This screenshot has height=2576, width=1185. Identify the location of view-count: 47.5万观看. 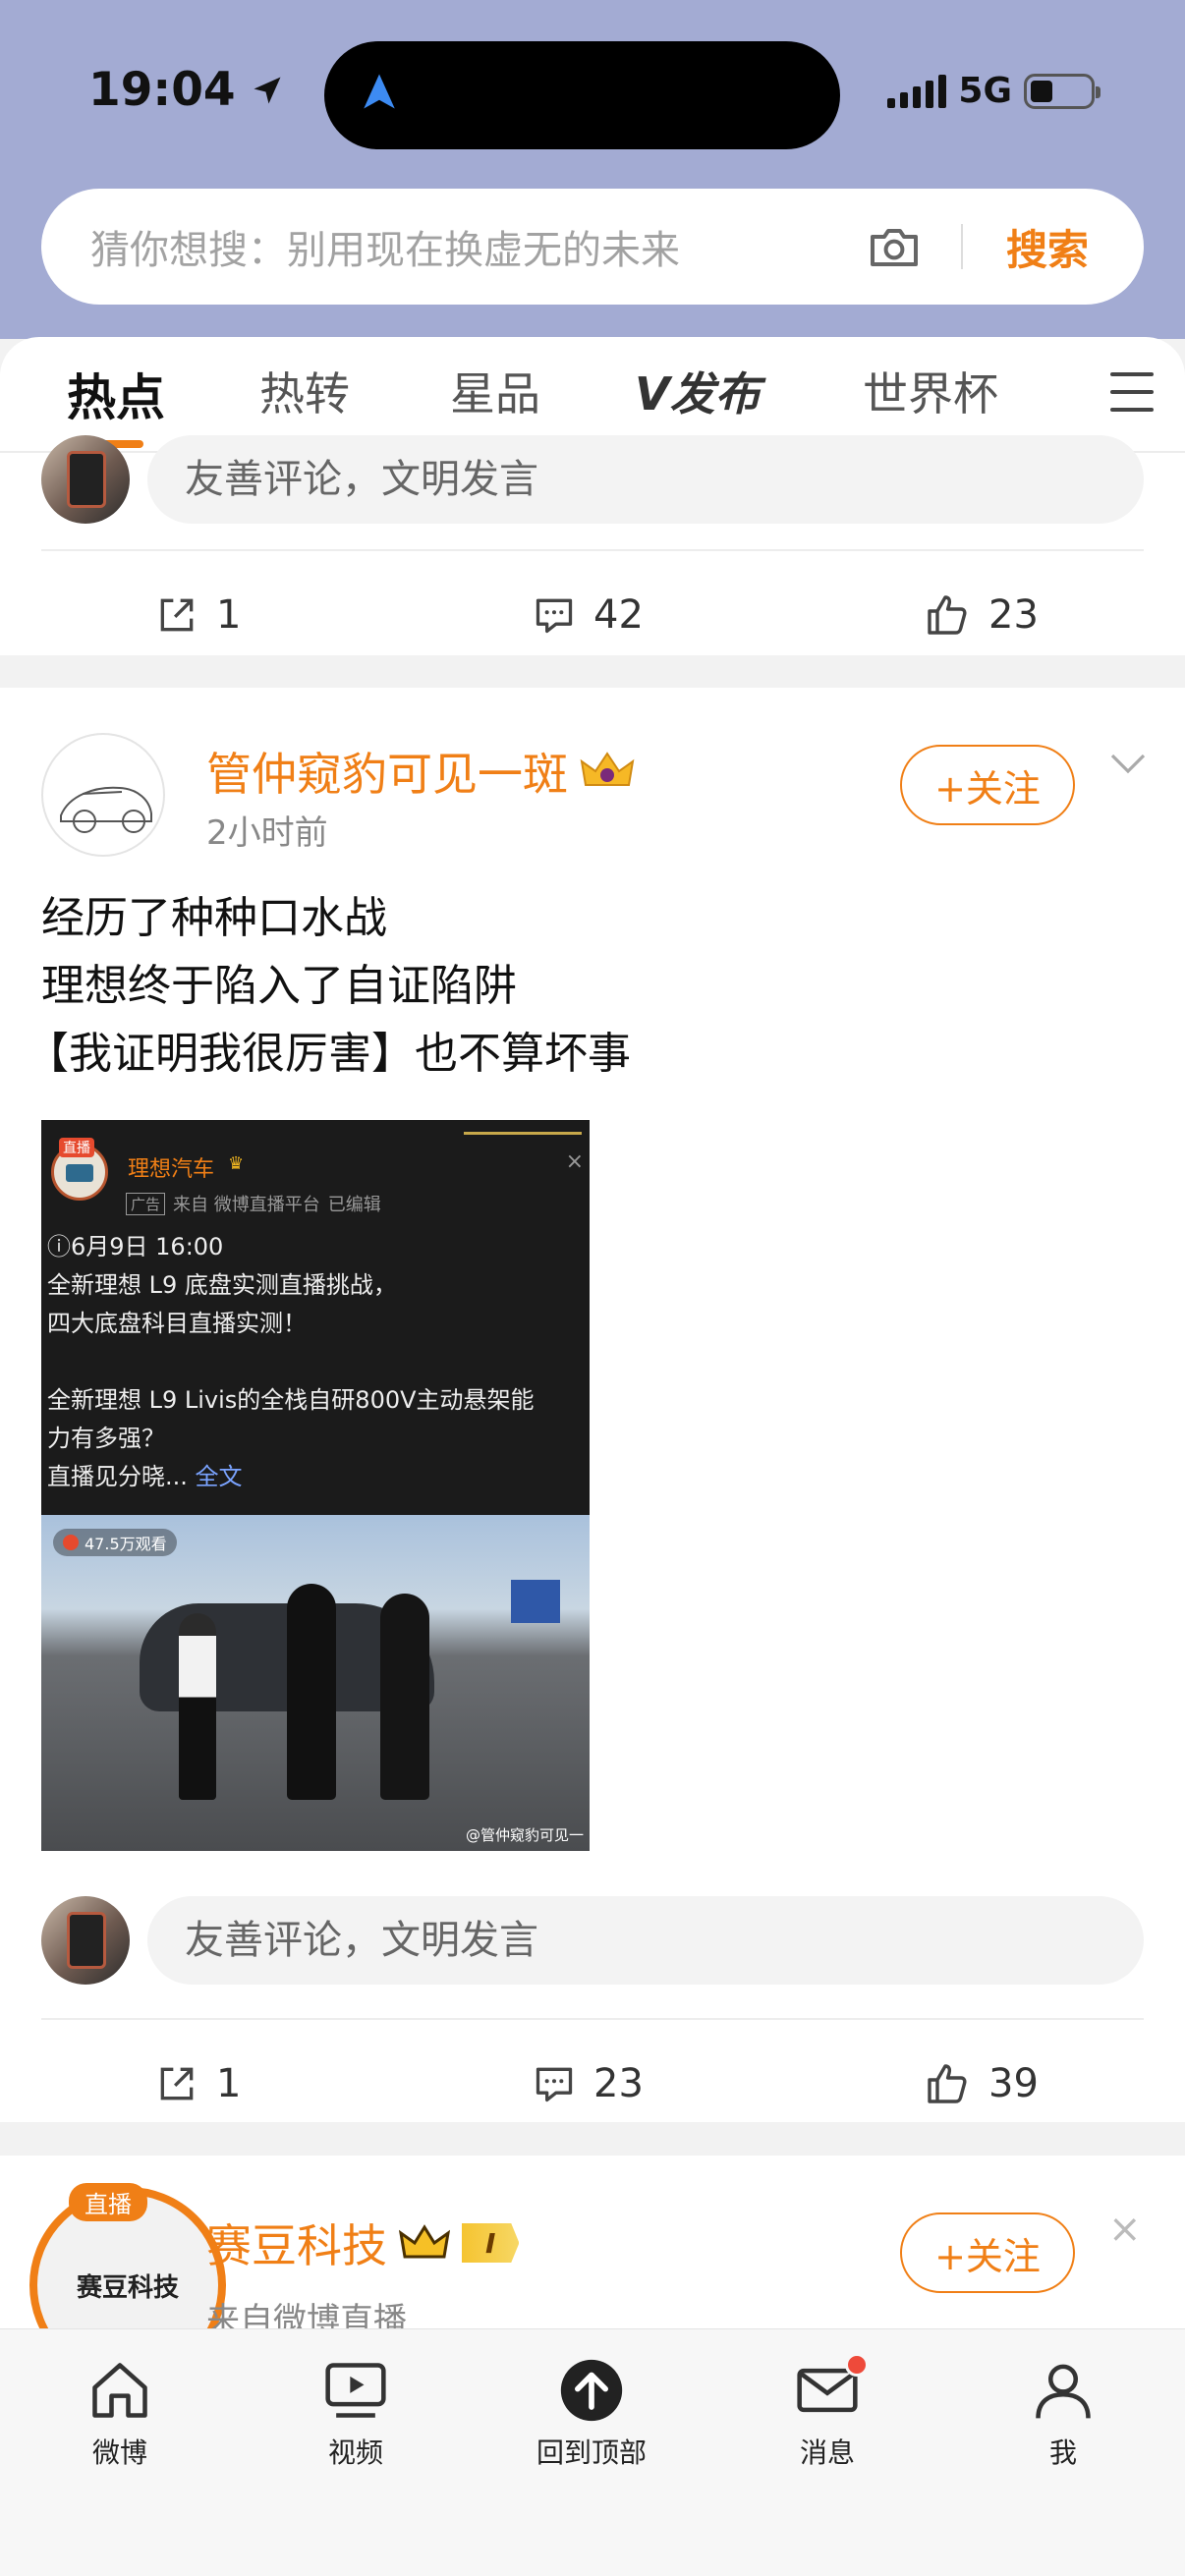
(115, 1542).